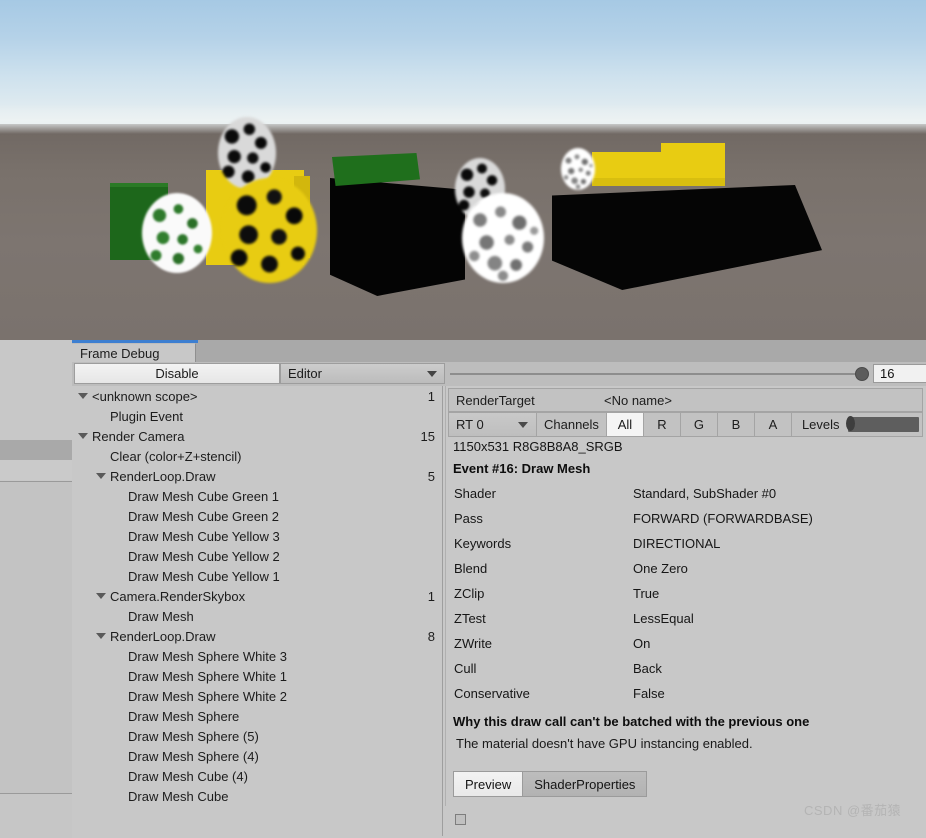  Describe the element at coordinates (257, 436) in the screenshot. I see `tree-row: Render Camera 15` at that location.